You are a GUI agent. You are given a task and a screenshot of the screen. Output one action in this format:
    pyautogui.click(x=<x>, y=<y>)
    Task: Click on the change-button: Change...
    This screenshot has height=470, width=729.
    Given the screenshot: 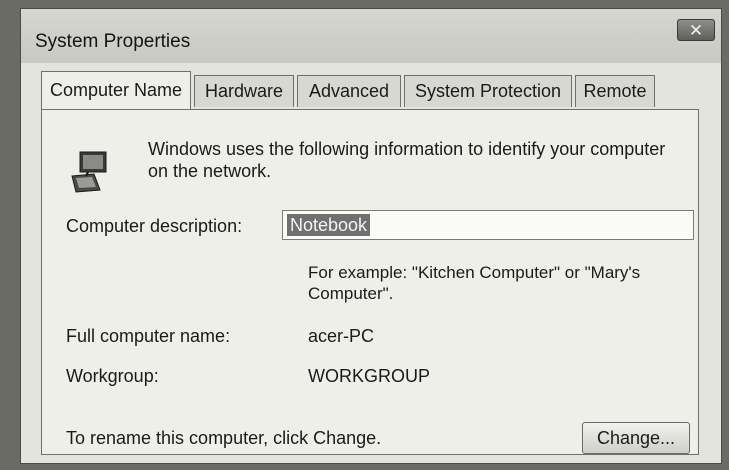 What is the action you would take?
    pyautogui.click(x=636, y=438)
    